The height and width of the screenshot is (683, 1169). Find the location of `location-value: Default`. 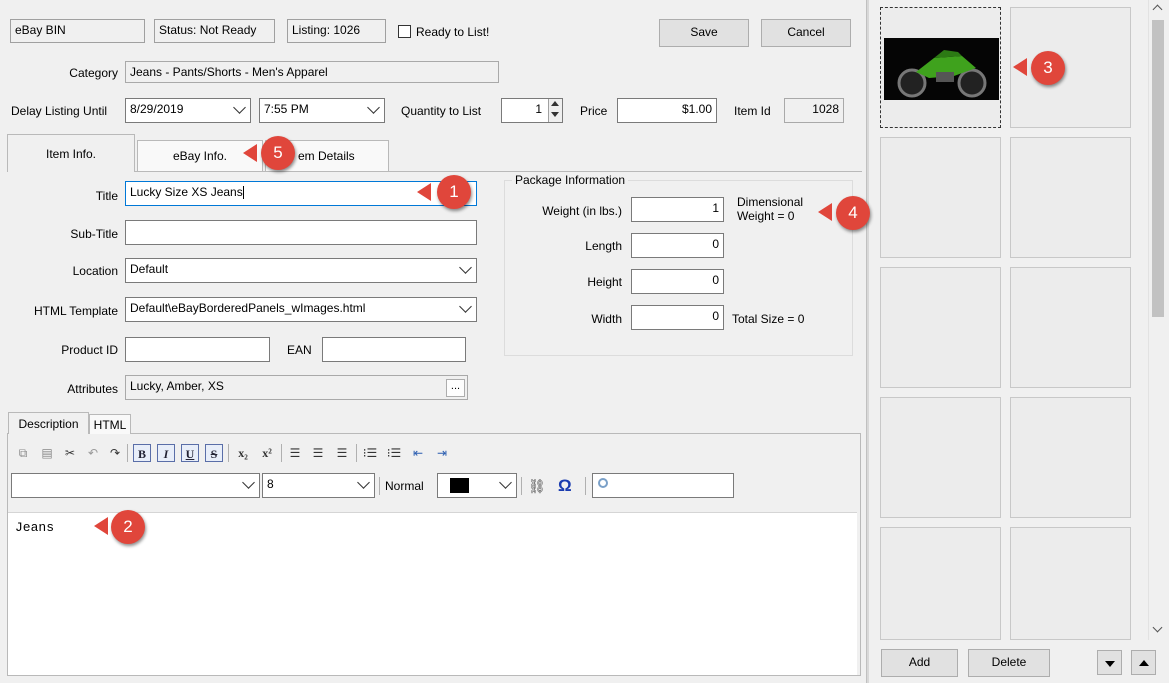

location-value: Default is located at coordinates (149, 269).